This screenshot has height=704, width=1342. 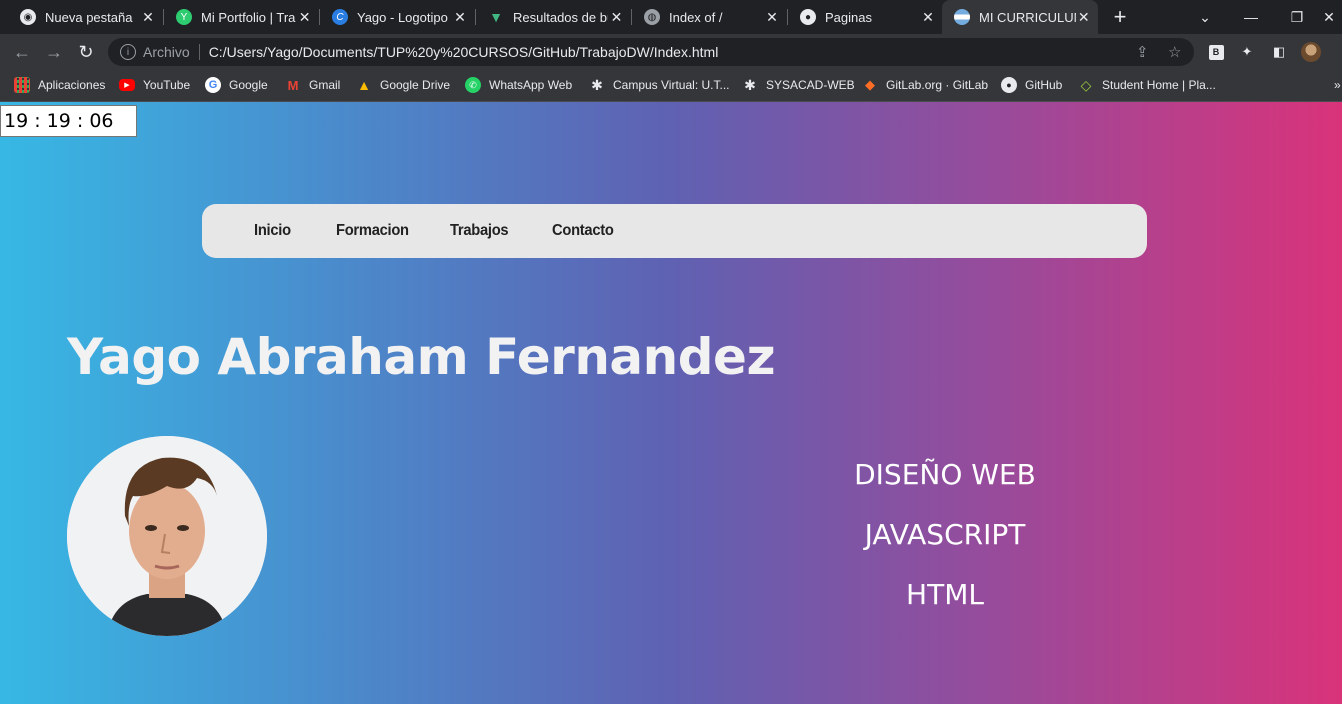 I want to click on tab-mi-curriculum: MI CURRICULUM ✕, so click(x=1020, y=17).